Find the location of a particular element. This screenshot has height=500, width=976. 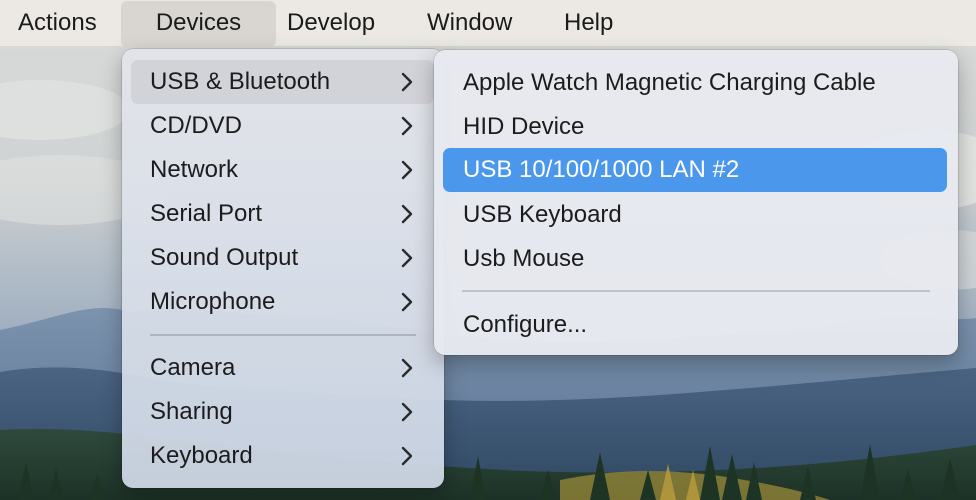

menu-item-cd-dvd: CD/DVD is located at coordinates (282, 126).